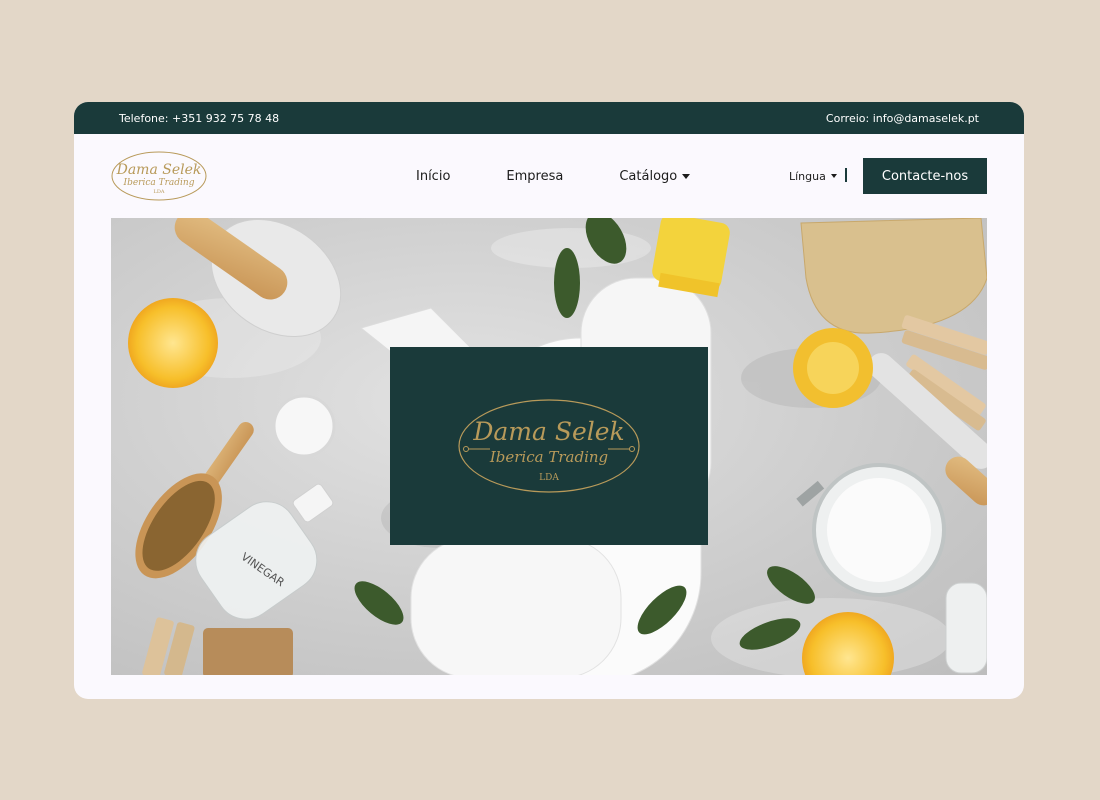  What do you see at coordinates (549, 478) in the screenshot?
I see `hero-logo-suffix: LDA` at bounding box center [549, 478].